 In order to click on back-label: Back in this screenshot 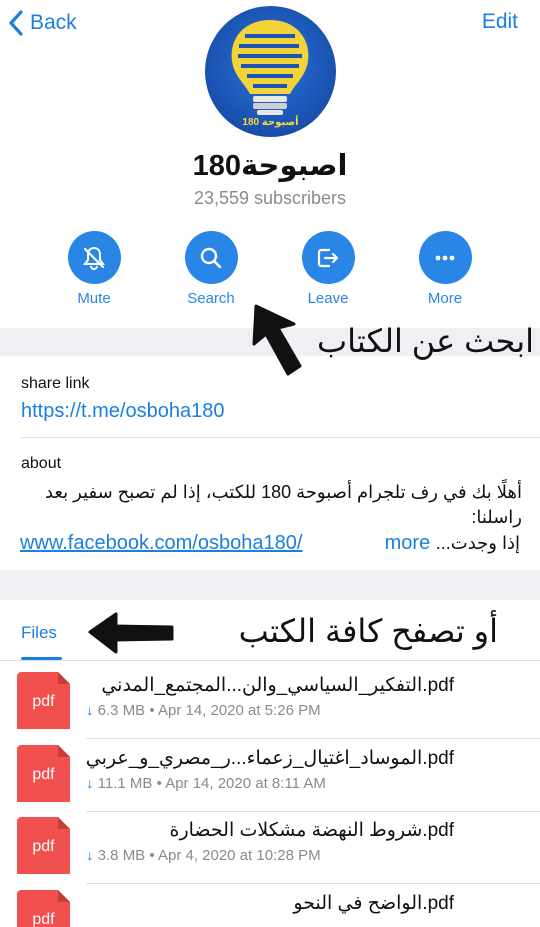, I will do `click(53, 22)`.